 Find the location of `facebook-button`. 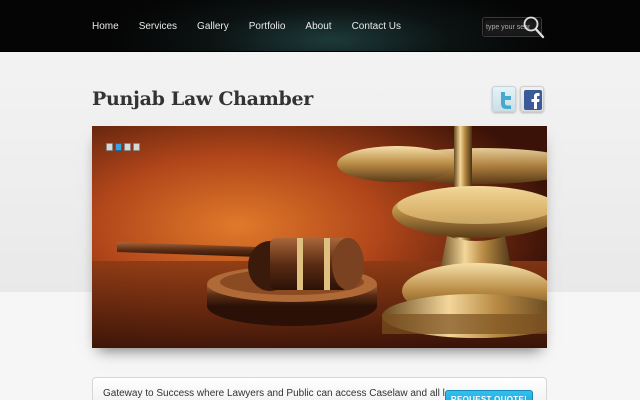

facebook-button is located at coordinates (532, 99).